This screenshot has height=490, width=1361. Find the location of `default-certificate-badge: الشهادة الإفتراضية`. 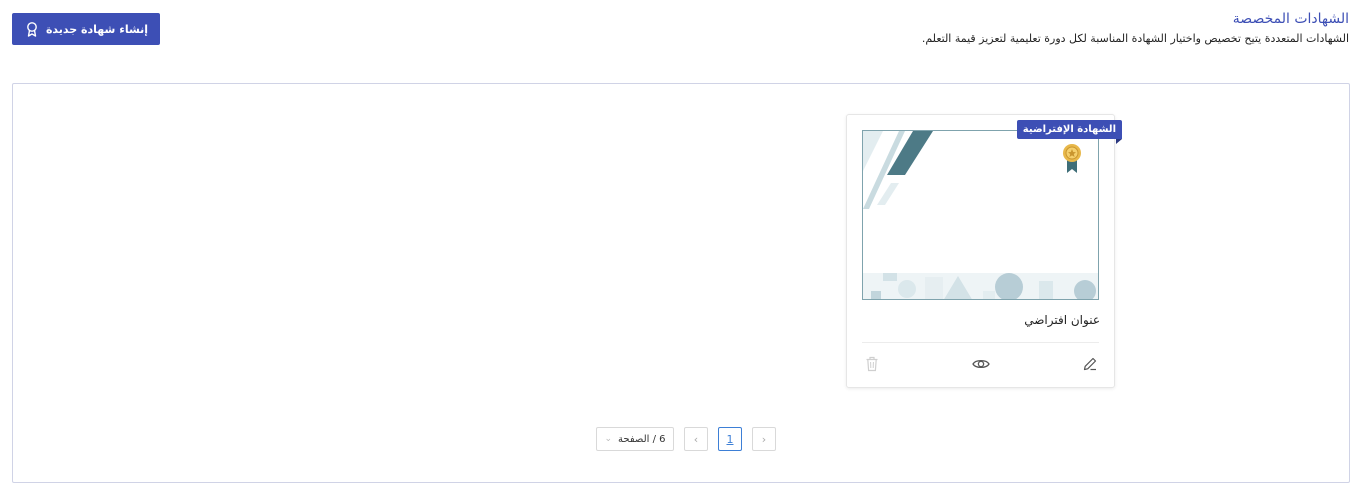

default-certificate-badge: الشهادة الإفتراضية is located at coordinates (1069, 132).